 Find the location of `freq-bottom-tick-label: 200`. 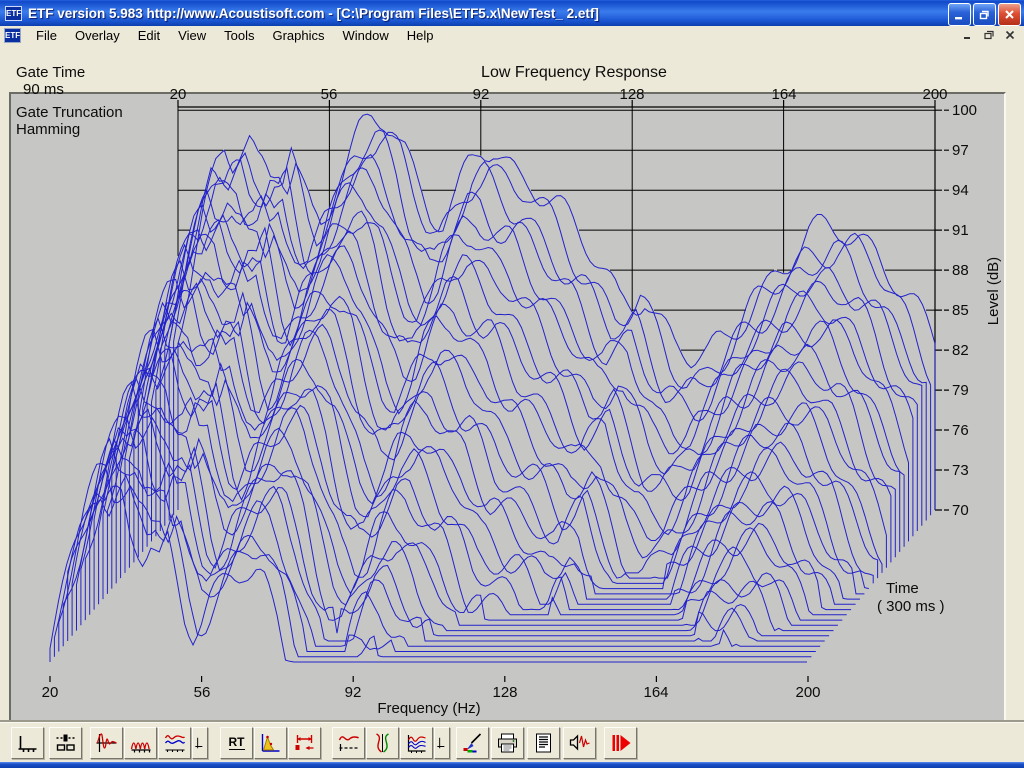

freq-bottom-tick-label: 200 is located at coordinates (808, 692).